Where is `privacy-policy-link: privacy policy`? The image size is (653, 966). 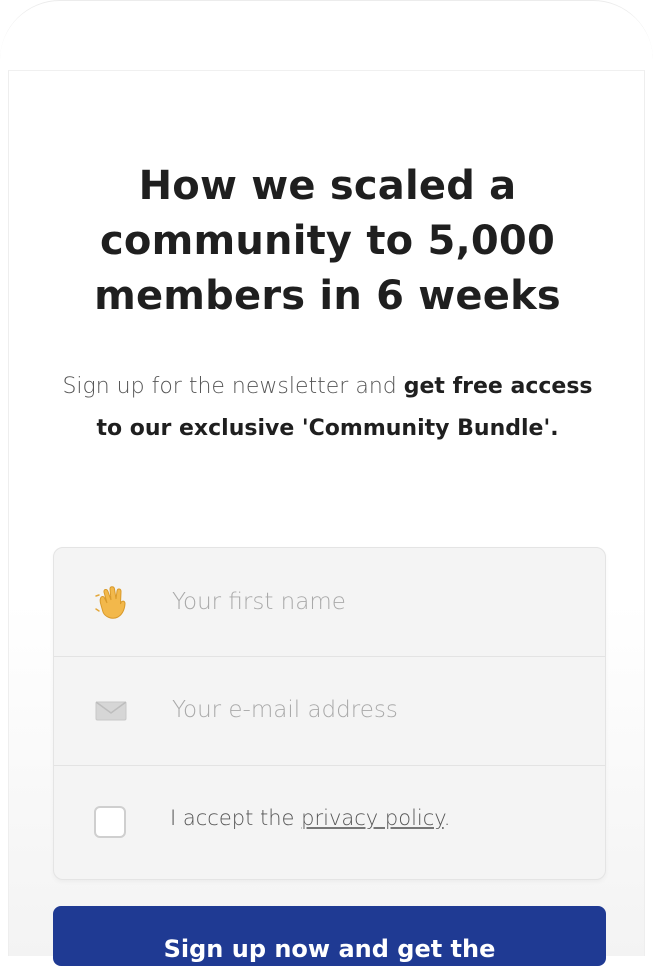
privacy-policy-link: privacy policy is located at coordinates (372, 818).